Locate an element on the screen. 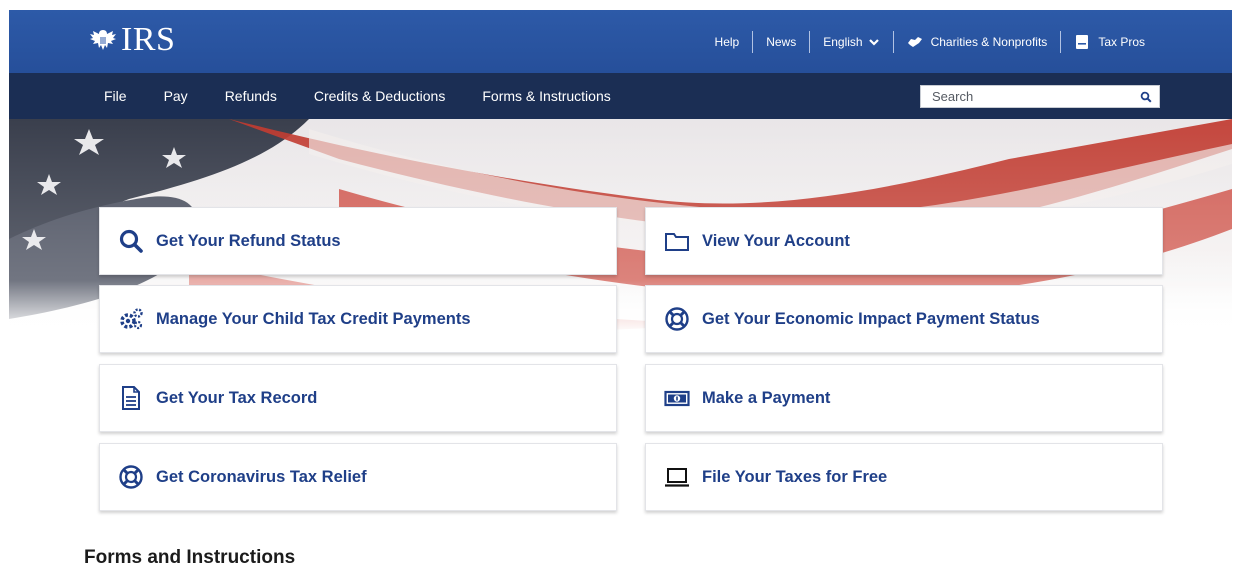 This screenshot has height=567, width=1241. forms-instructions-heading: Forms and Instructions is located at coordinates (190, 557).